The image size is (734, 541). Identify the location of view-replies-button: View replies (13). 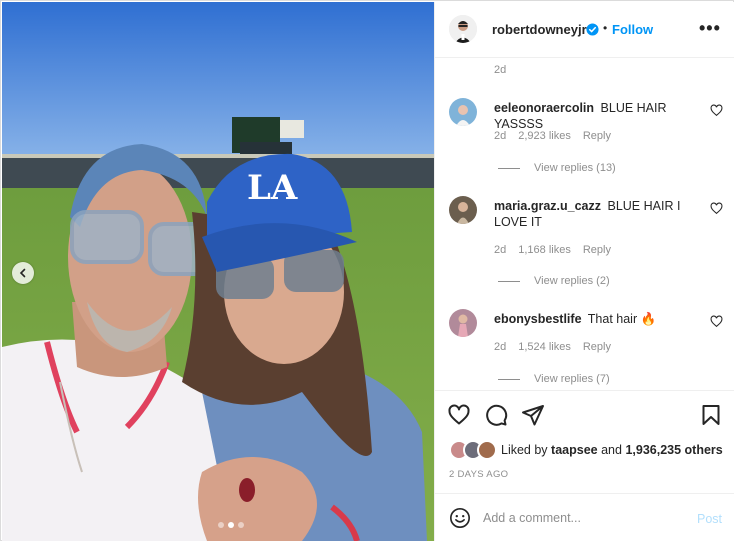
(557, 168).